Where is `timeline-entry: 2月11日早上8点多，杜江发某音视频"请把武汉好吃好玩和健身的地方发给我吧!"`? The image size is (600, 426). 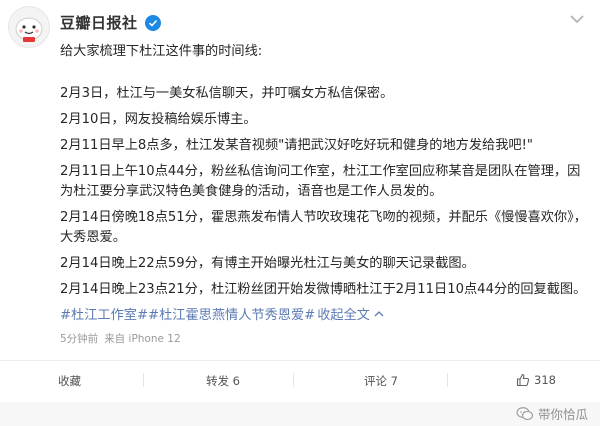
timeline-entry: 2月11日早上8点多，杜江发某音视频"请把武汉好吃好玩和健身的地方发给我吧!" is located at coordinates (296, 145).